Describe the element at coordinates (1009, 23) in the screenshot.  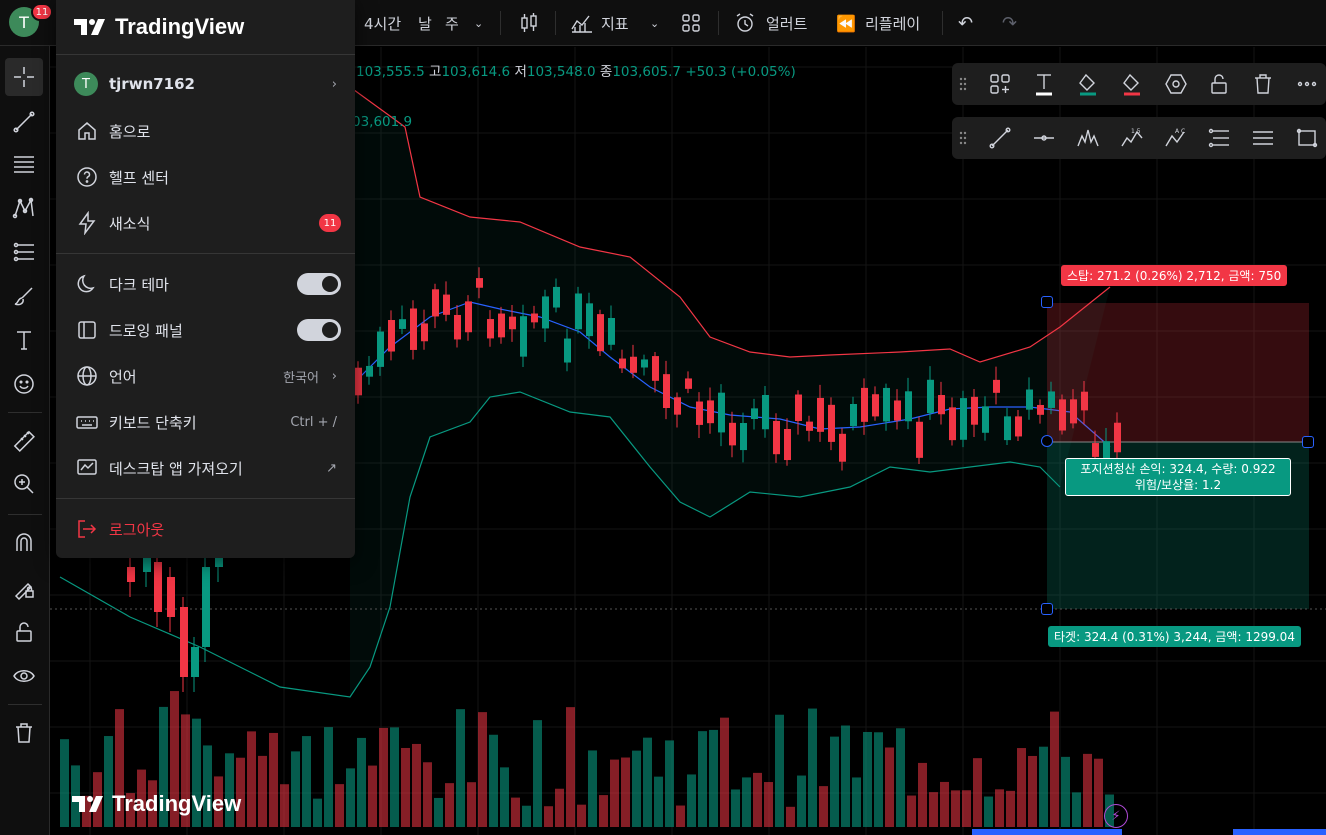
I see `redo-icon: ↷` at that location.